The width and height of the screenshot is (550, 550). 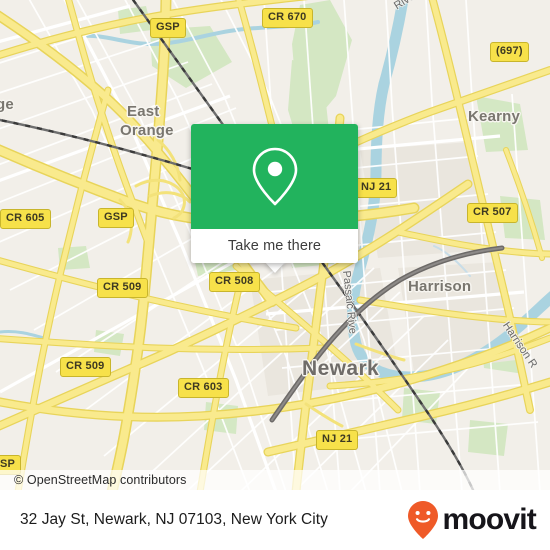 I want to click on moovit-smiley-pin-icon, so click(x=423, y=520).